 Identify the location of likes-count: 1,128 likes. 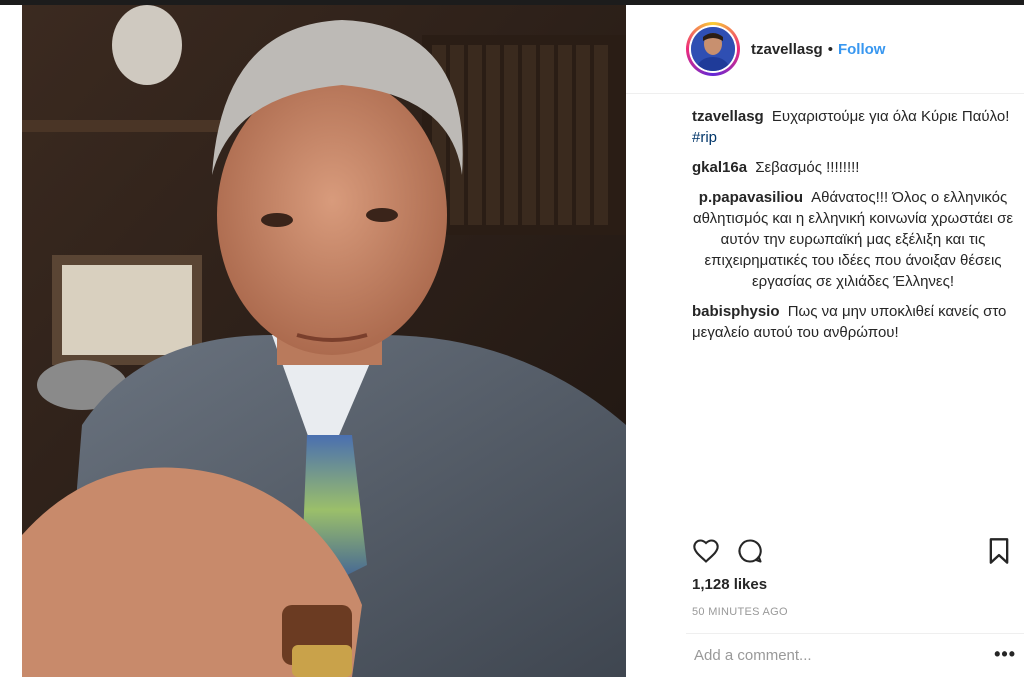
(729, 584).